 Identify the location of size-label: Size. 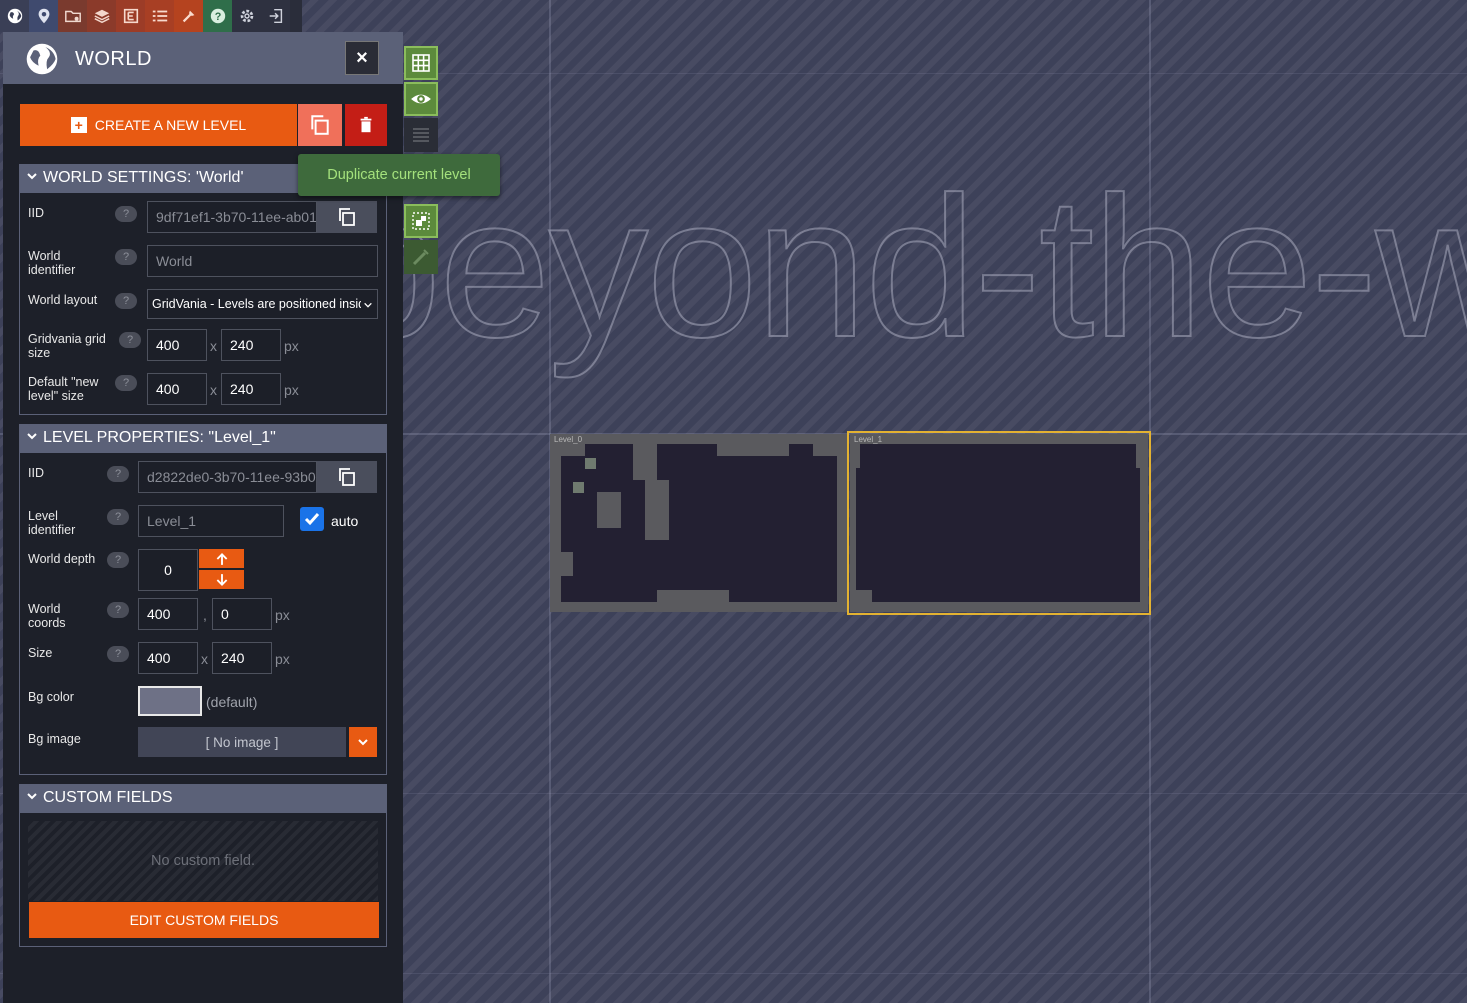
(40, 653).